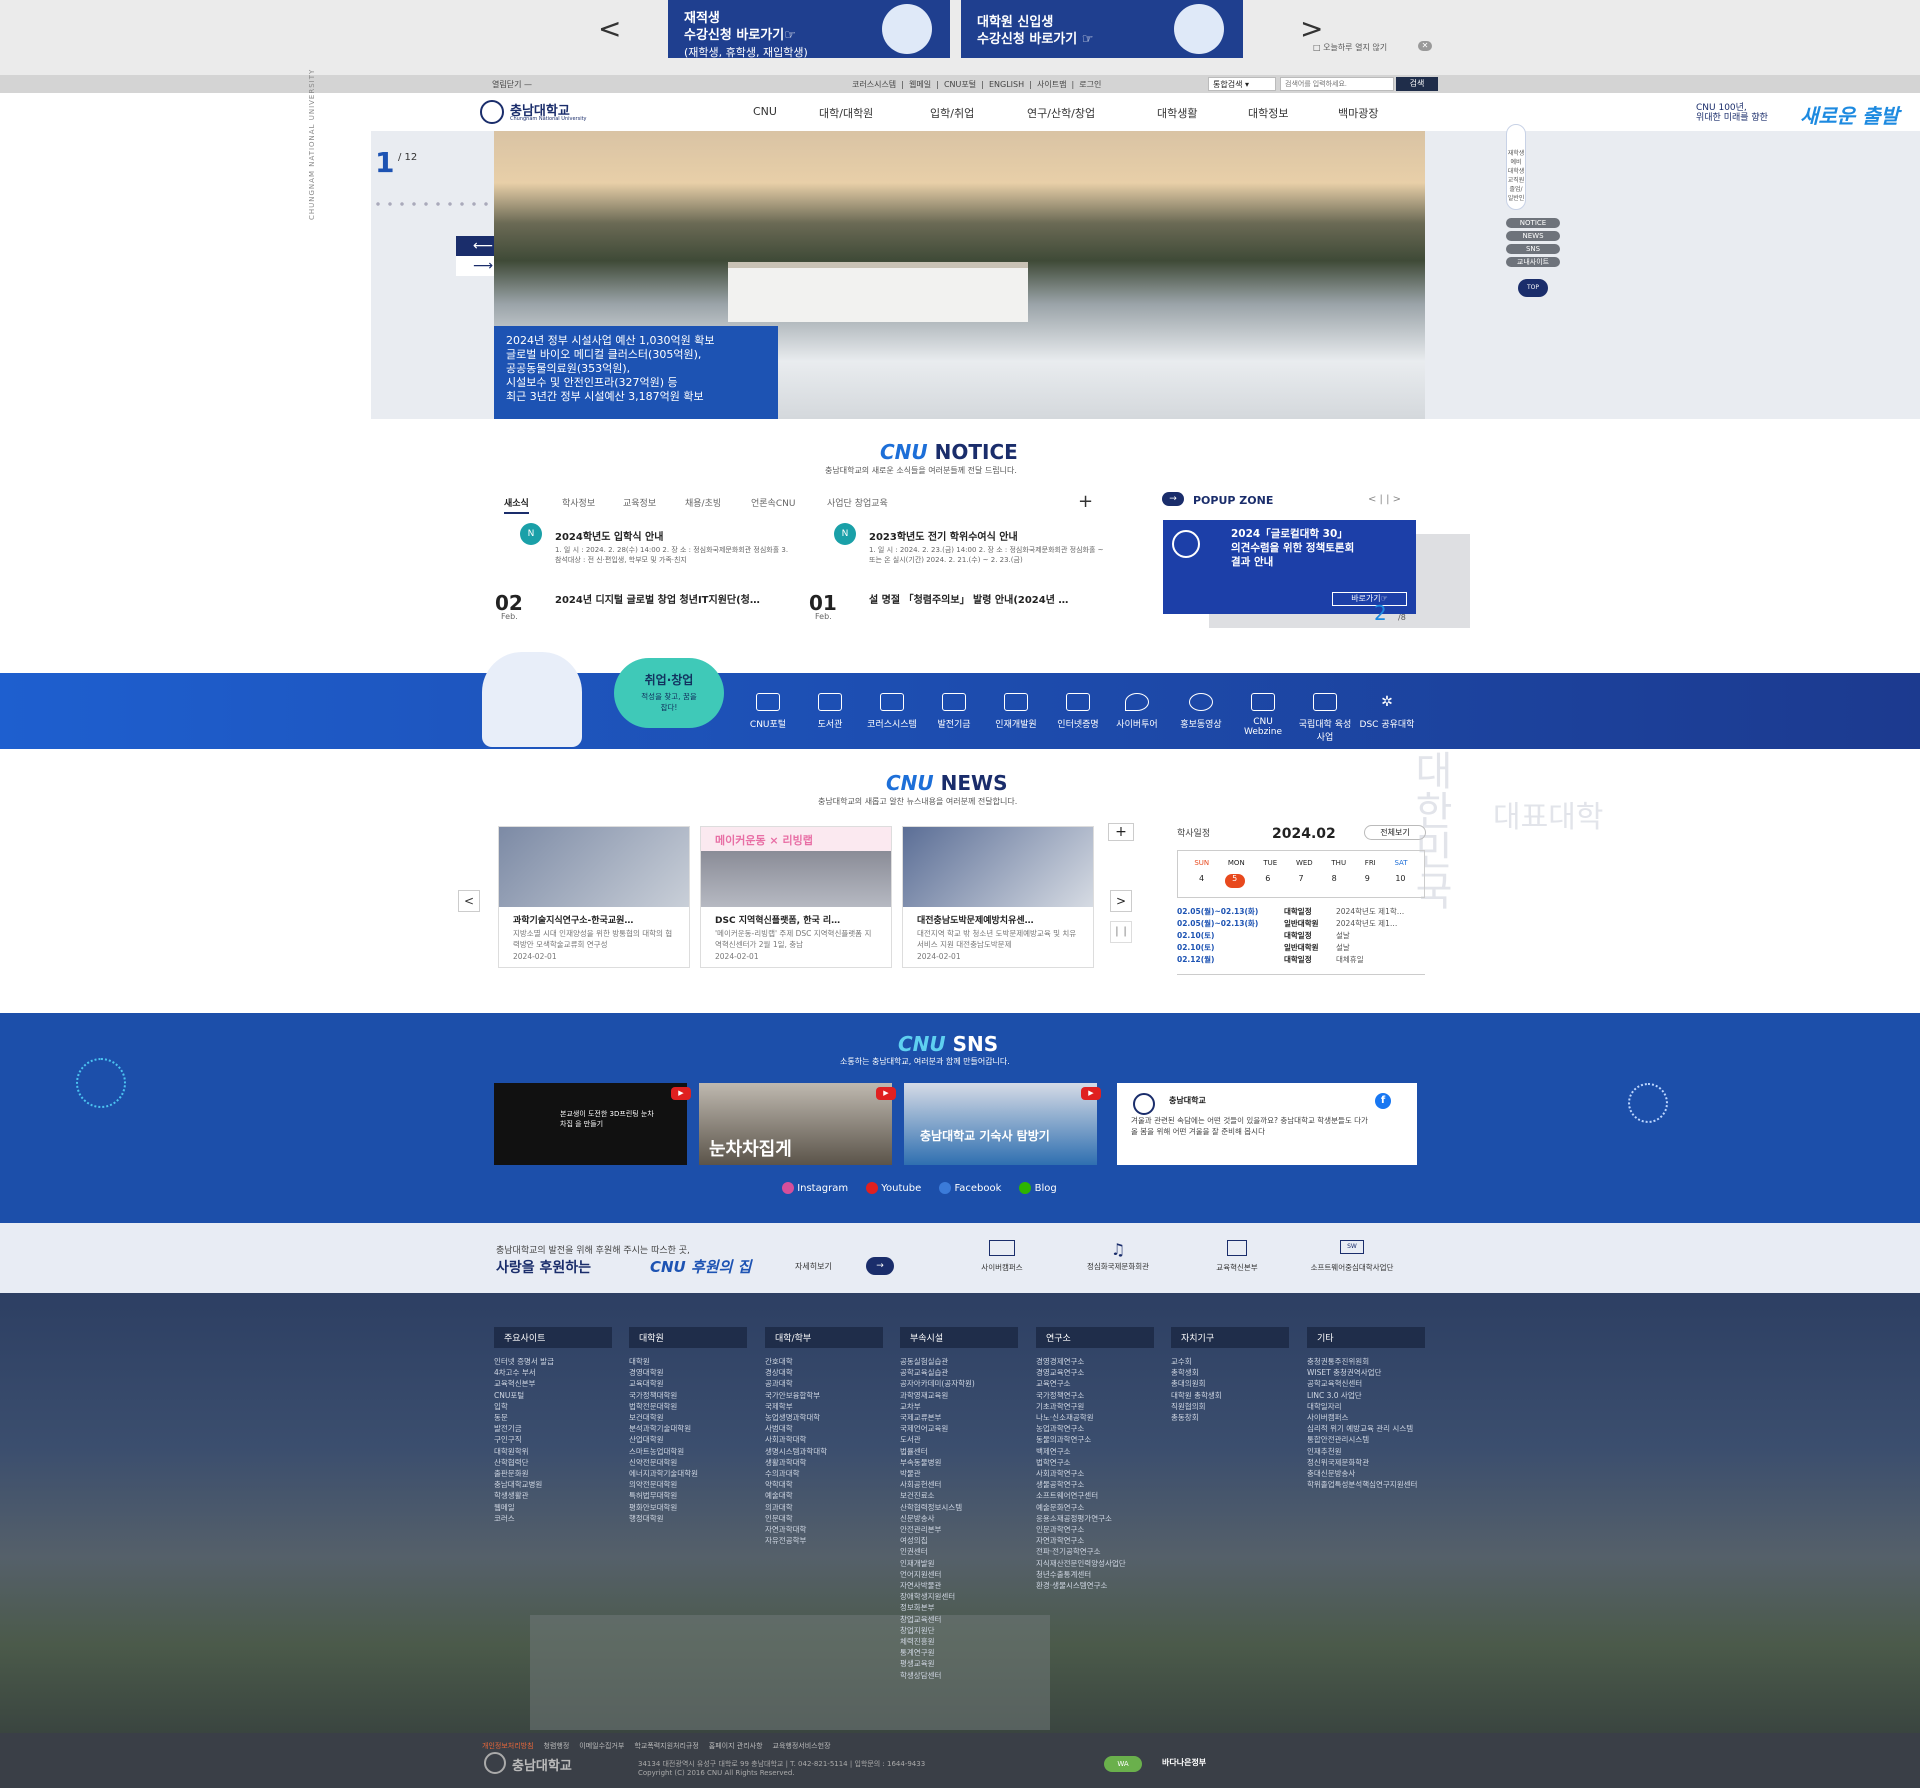 This screenshot has height=1788, width=1920. I want to click on sns-card: 본교생이 도전한 3D프린팅 눈차차집 을 만들기, so click(590, 1124).